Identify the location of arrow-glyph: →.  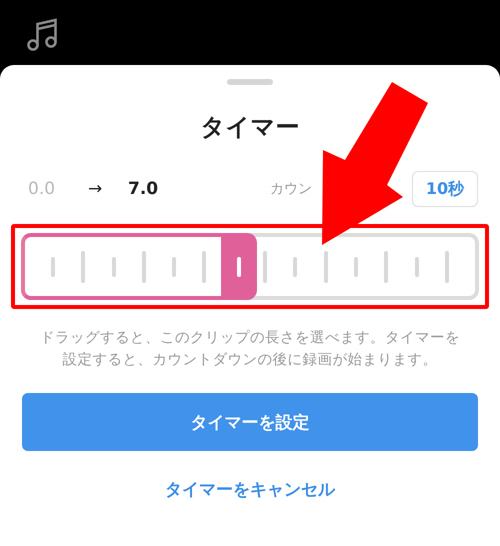
(96, 189).